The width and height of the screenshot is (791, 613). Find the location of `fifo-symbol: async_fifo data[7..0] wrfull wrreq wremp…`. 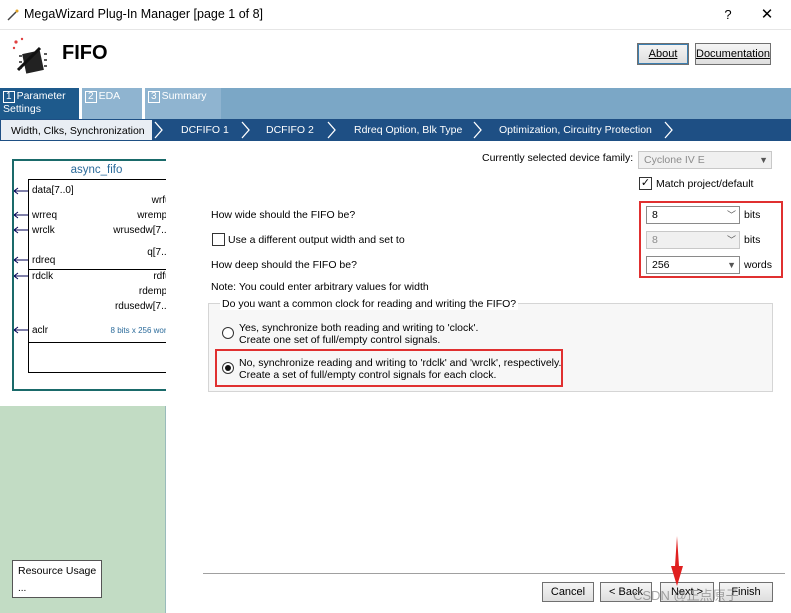

fifo-symbol: async_fifo data[7..0] wrfull wrreq wremp… is located at coordinates (97, 275).